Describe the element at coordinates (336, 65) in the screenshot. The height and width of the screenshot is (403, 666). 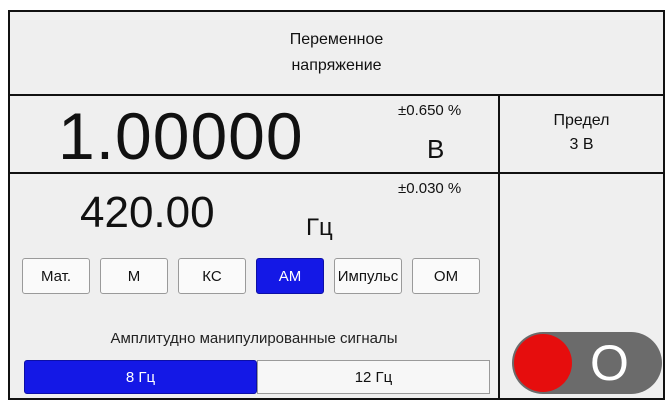
I see `mode-title-line2: напряжение` at that location.